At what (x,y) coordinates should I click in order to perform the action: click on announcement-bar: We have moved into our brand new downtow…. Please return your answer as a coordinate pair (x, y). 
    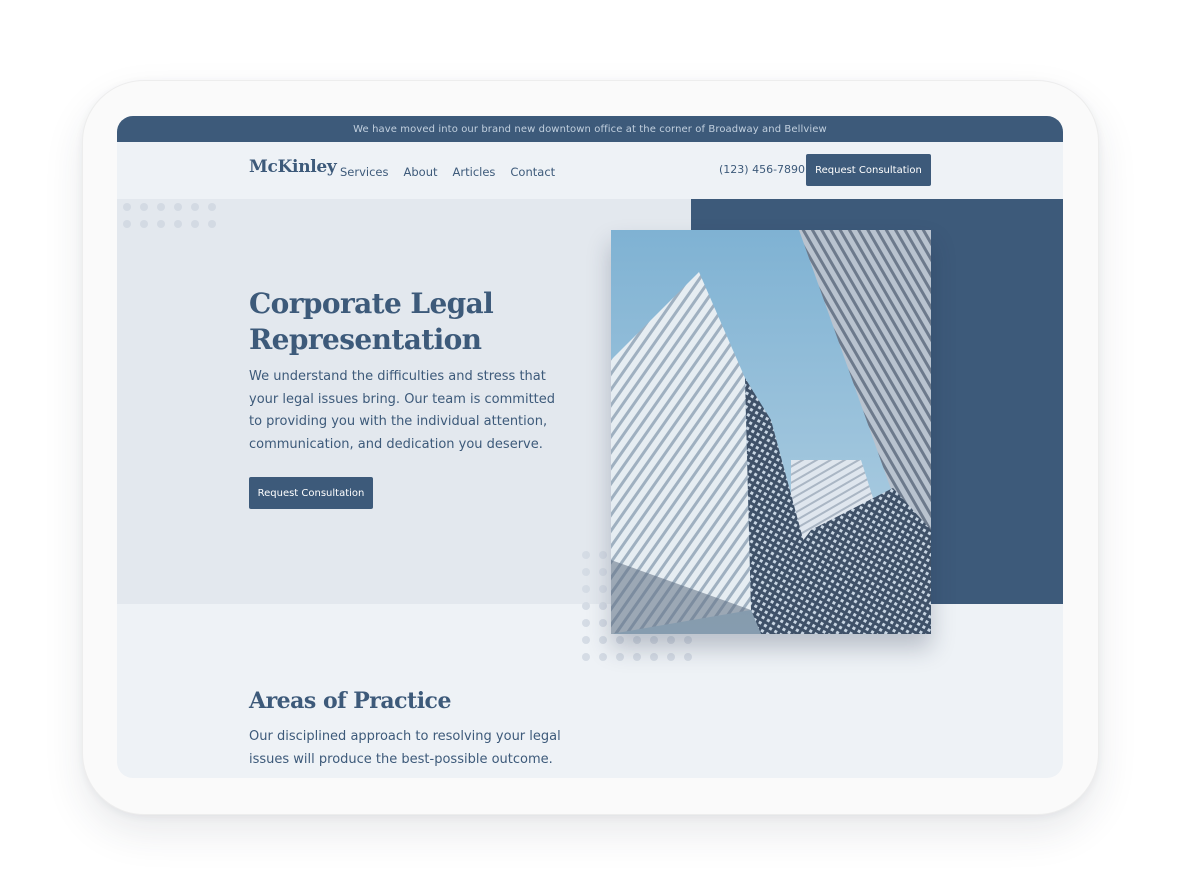
    Looking at the image, I should click on (590, 129).